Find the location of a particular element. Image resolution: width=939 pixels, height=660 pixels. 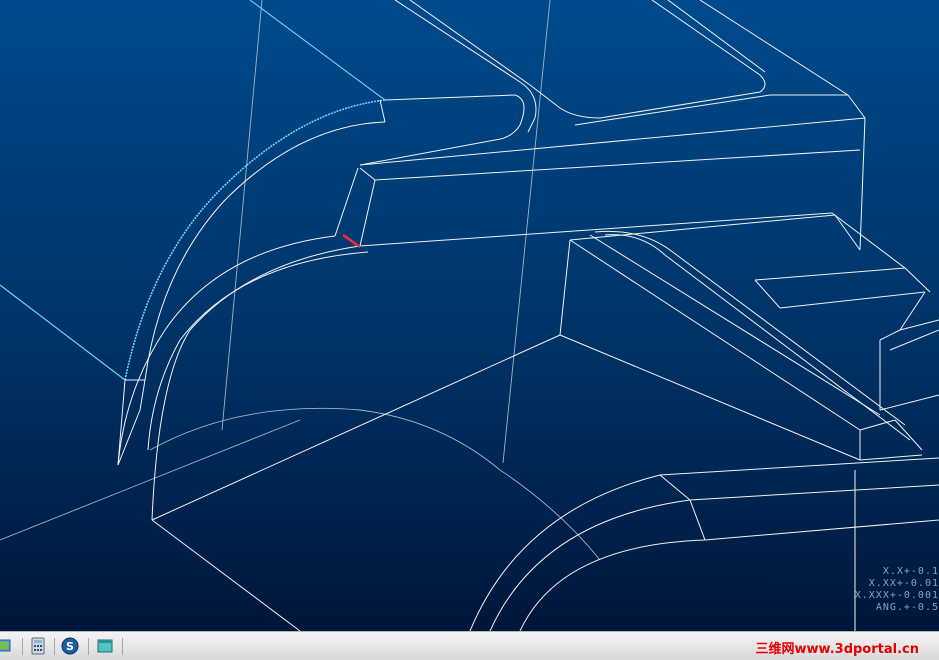

tolerance-line: X.X+-0.1 is located at coordinates (910, 571).